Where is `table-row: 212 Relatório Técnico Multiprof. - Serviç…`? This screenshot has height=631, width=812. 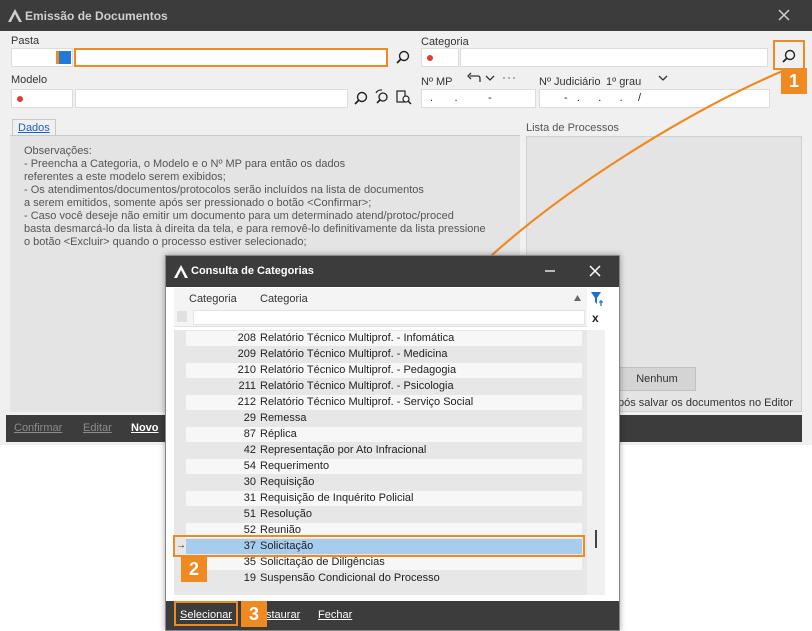
table-row: 212 Relatório Técnico Multiprof. - Serviç… is located at coordinates (378, 403).